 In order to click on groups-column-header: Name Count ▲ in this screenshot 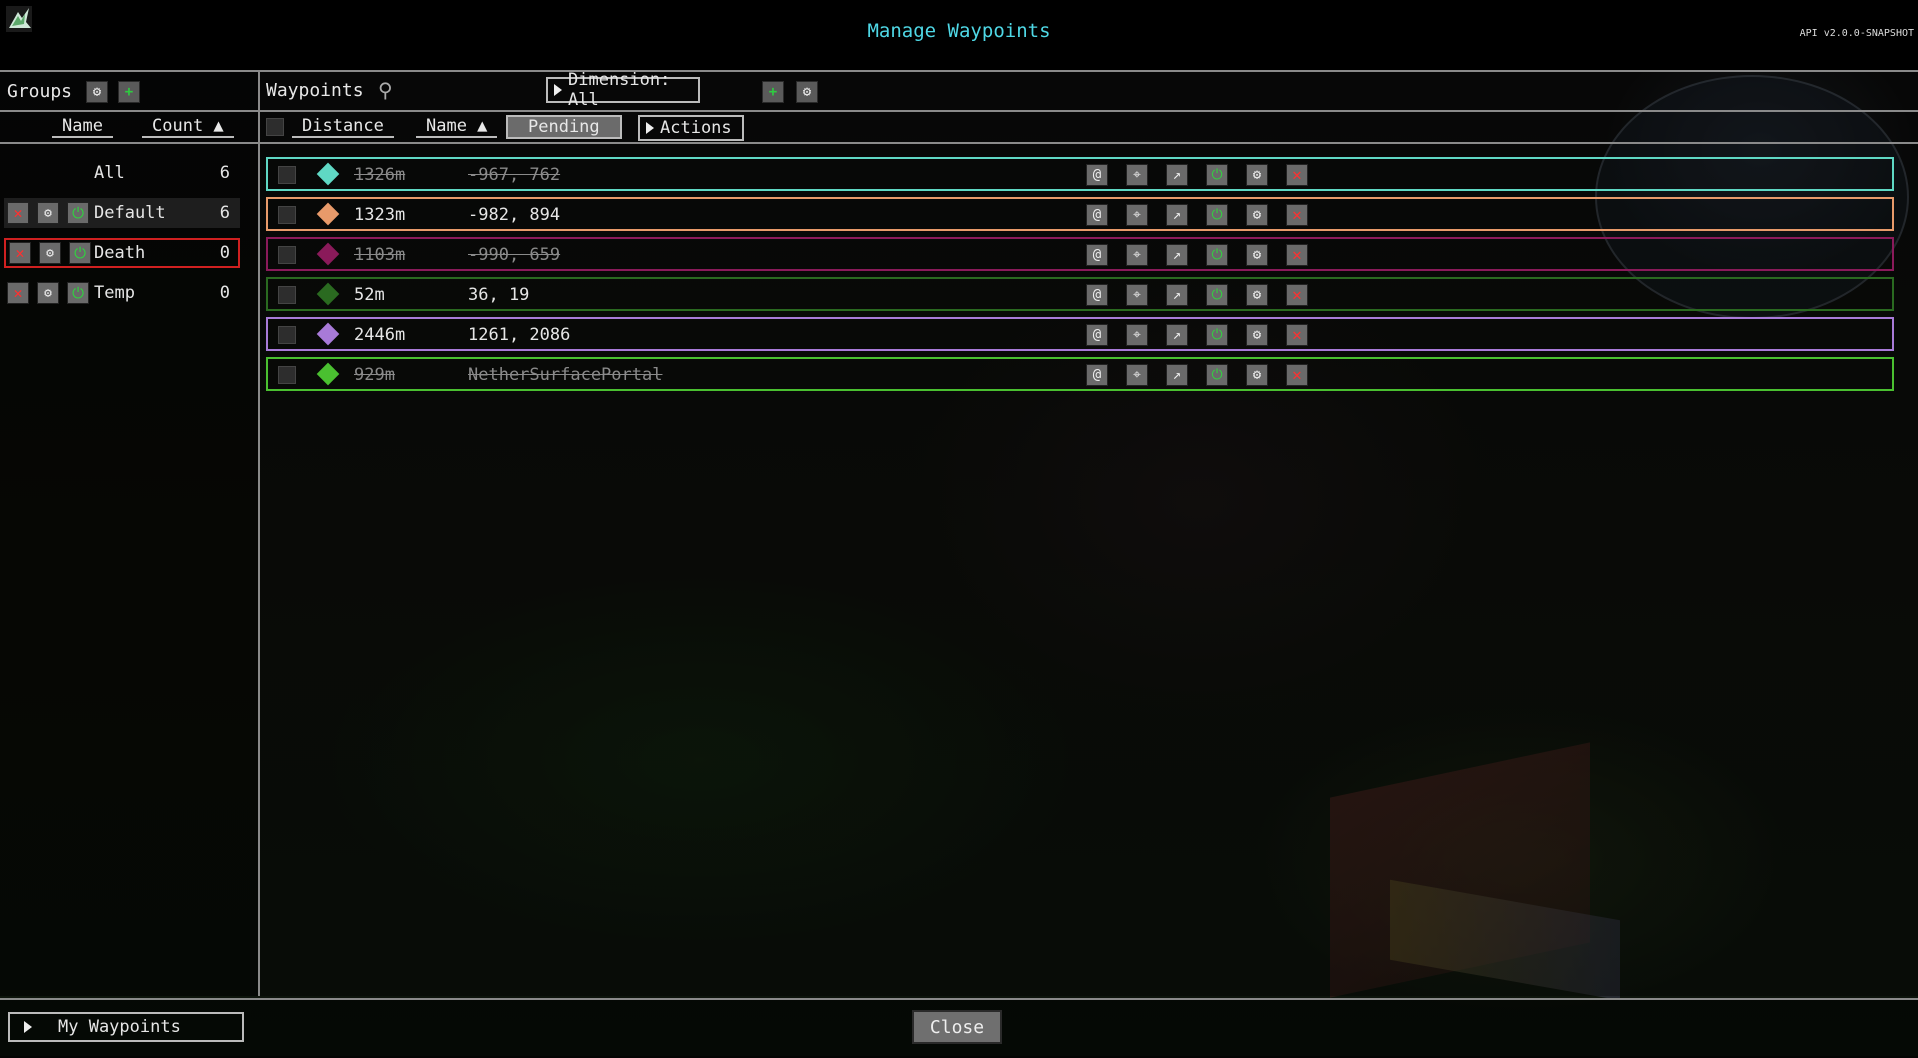, I will do `click(129, 128)`.